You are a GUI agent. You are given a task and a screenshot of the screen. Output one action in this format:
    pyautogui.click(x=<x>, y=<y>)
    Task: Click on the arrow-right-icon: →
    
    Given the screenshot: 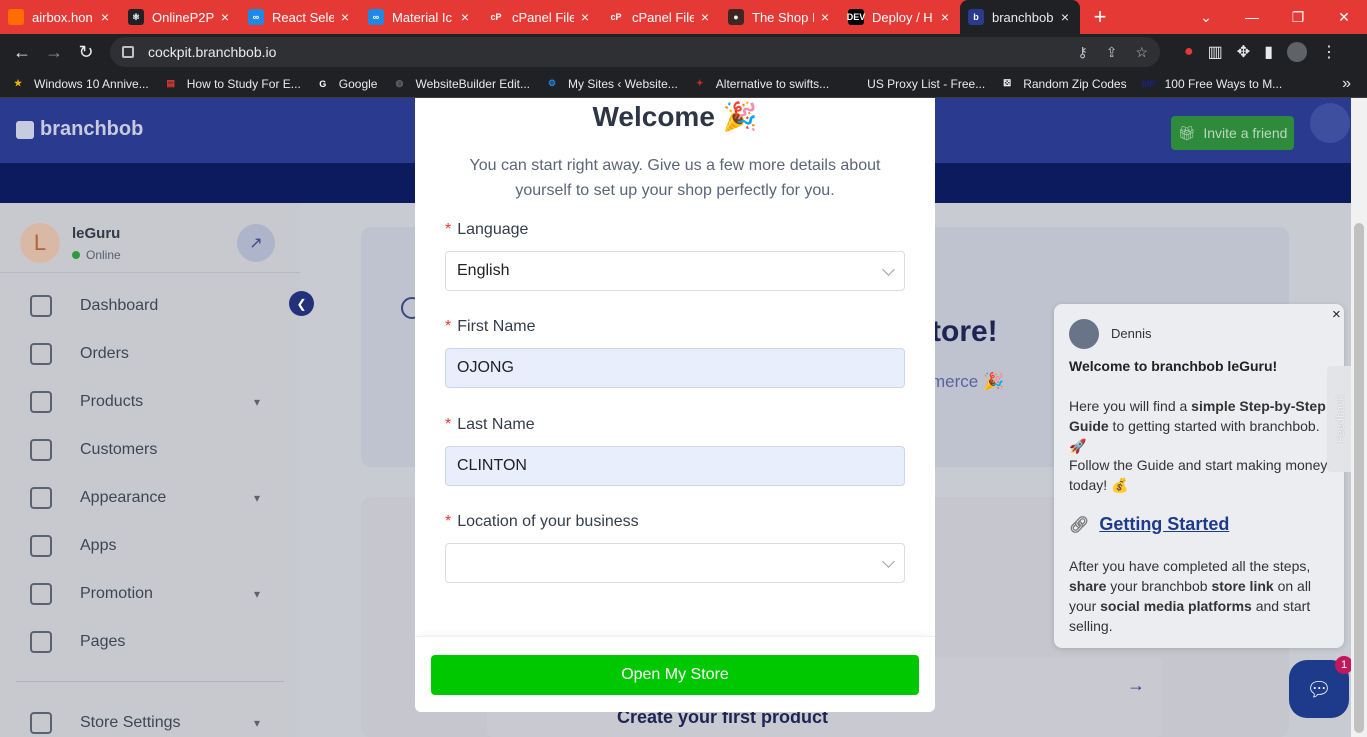 What is the action you would take?
    pyautogui.click(x=1136, y=685)
    